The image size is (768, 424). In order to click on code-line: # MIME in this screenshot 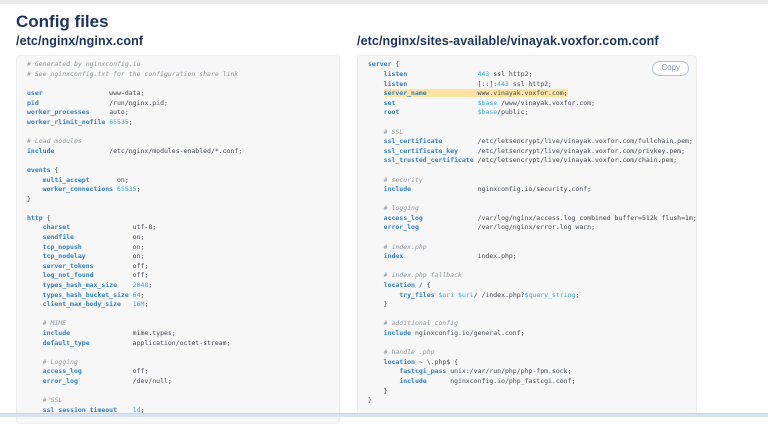, I will do `click(54, 323)`.